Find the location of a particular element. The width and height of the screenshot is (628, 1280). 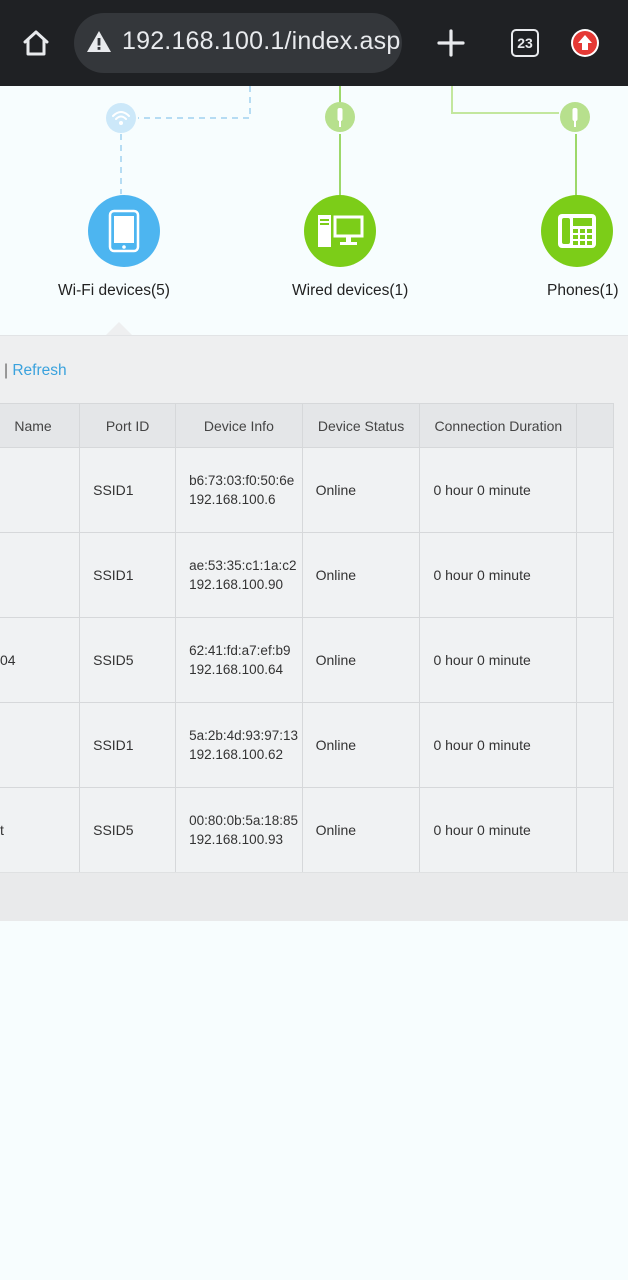

wired-devices-button is located at coordinates (340, 231).